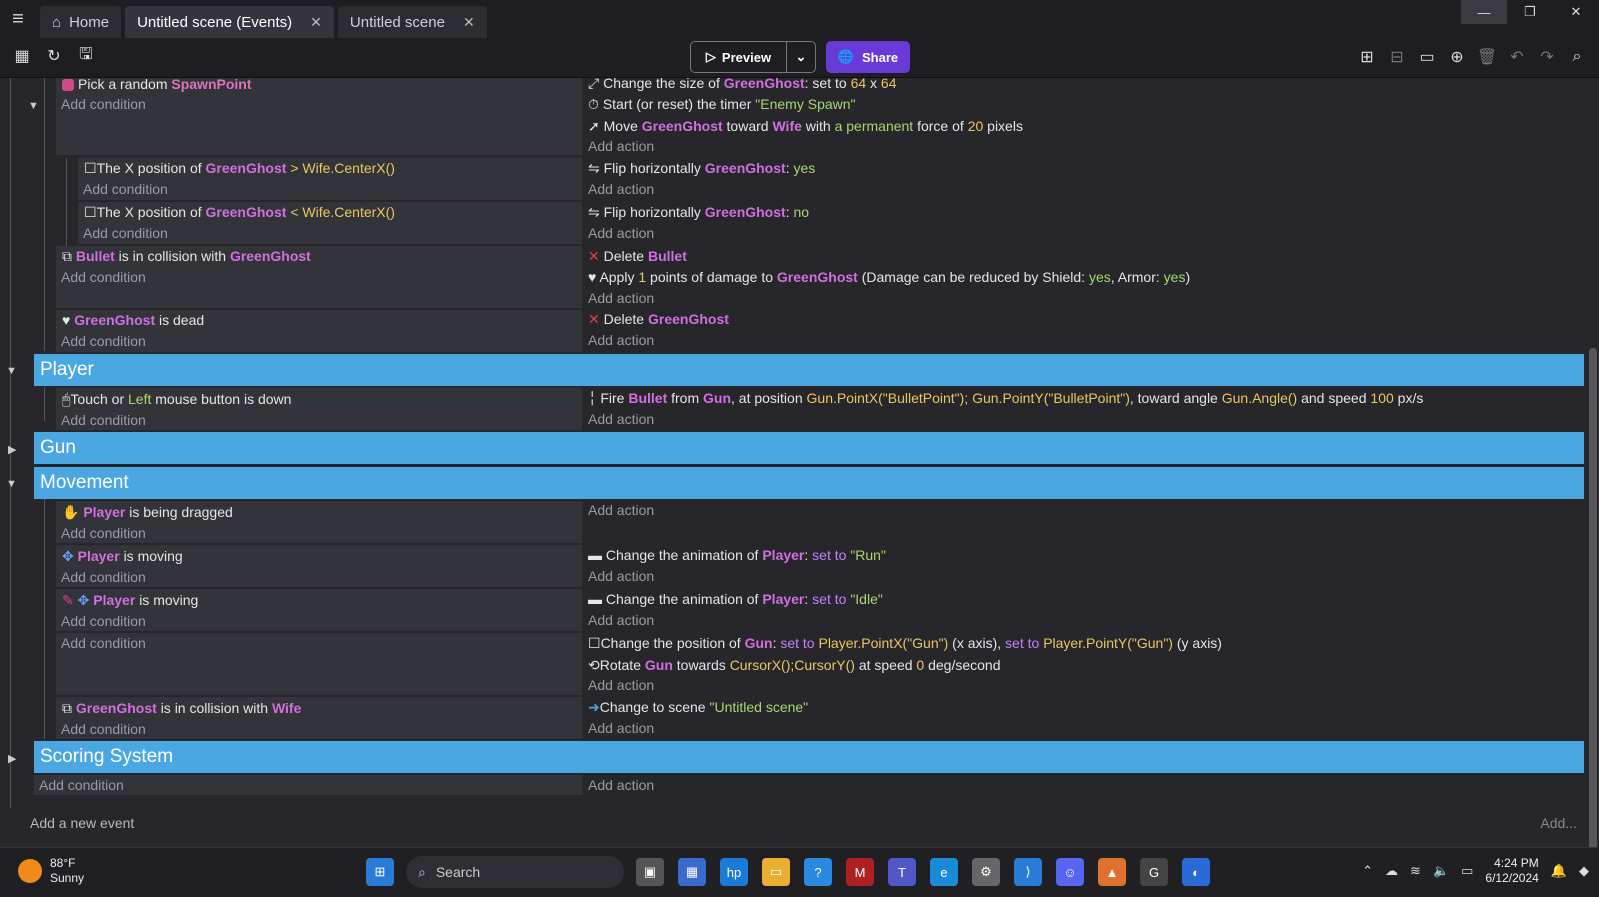 This screenshot has height=897, width=1599. I want to click on group-player: Player, so click(809, 370).